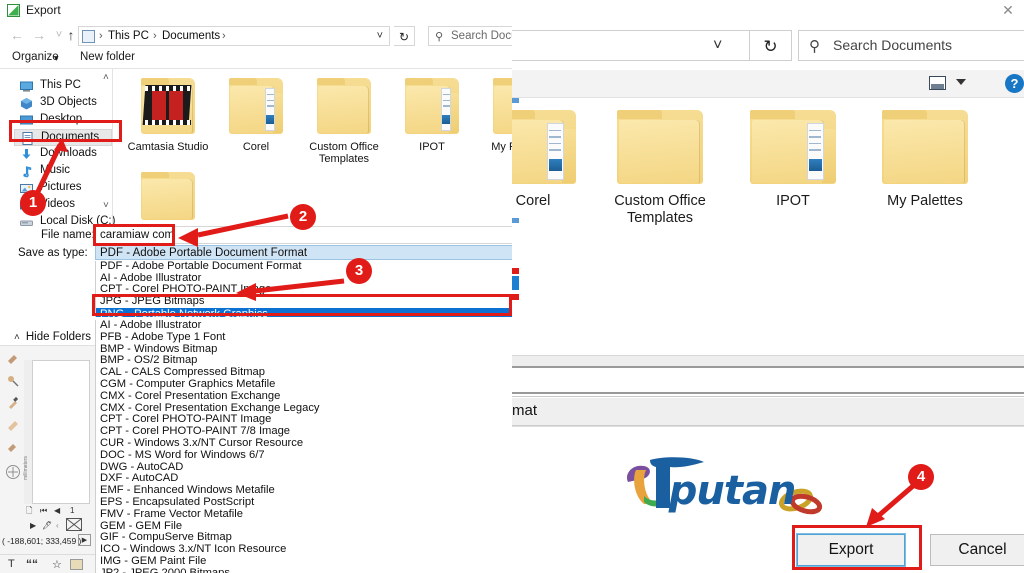  I want to click on magnified-folder-label: IPOT, so click(793, 201).